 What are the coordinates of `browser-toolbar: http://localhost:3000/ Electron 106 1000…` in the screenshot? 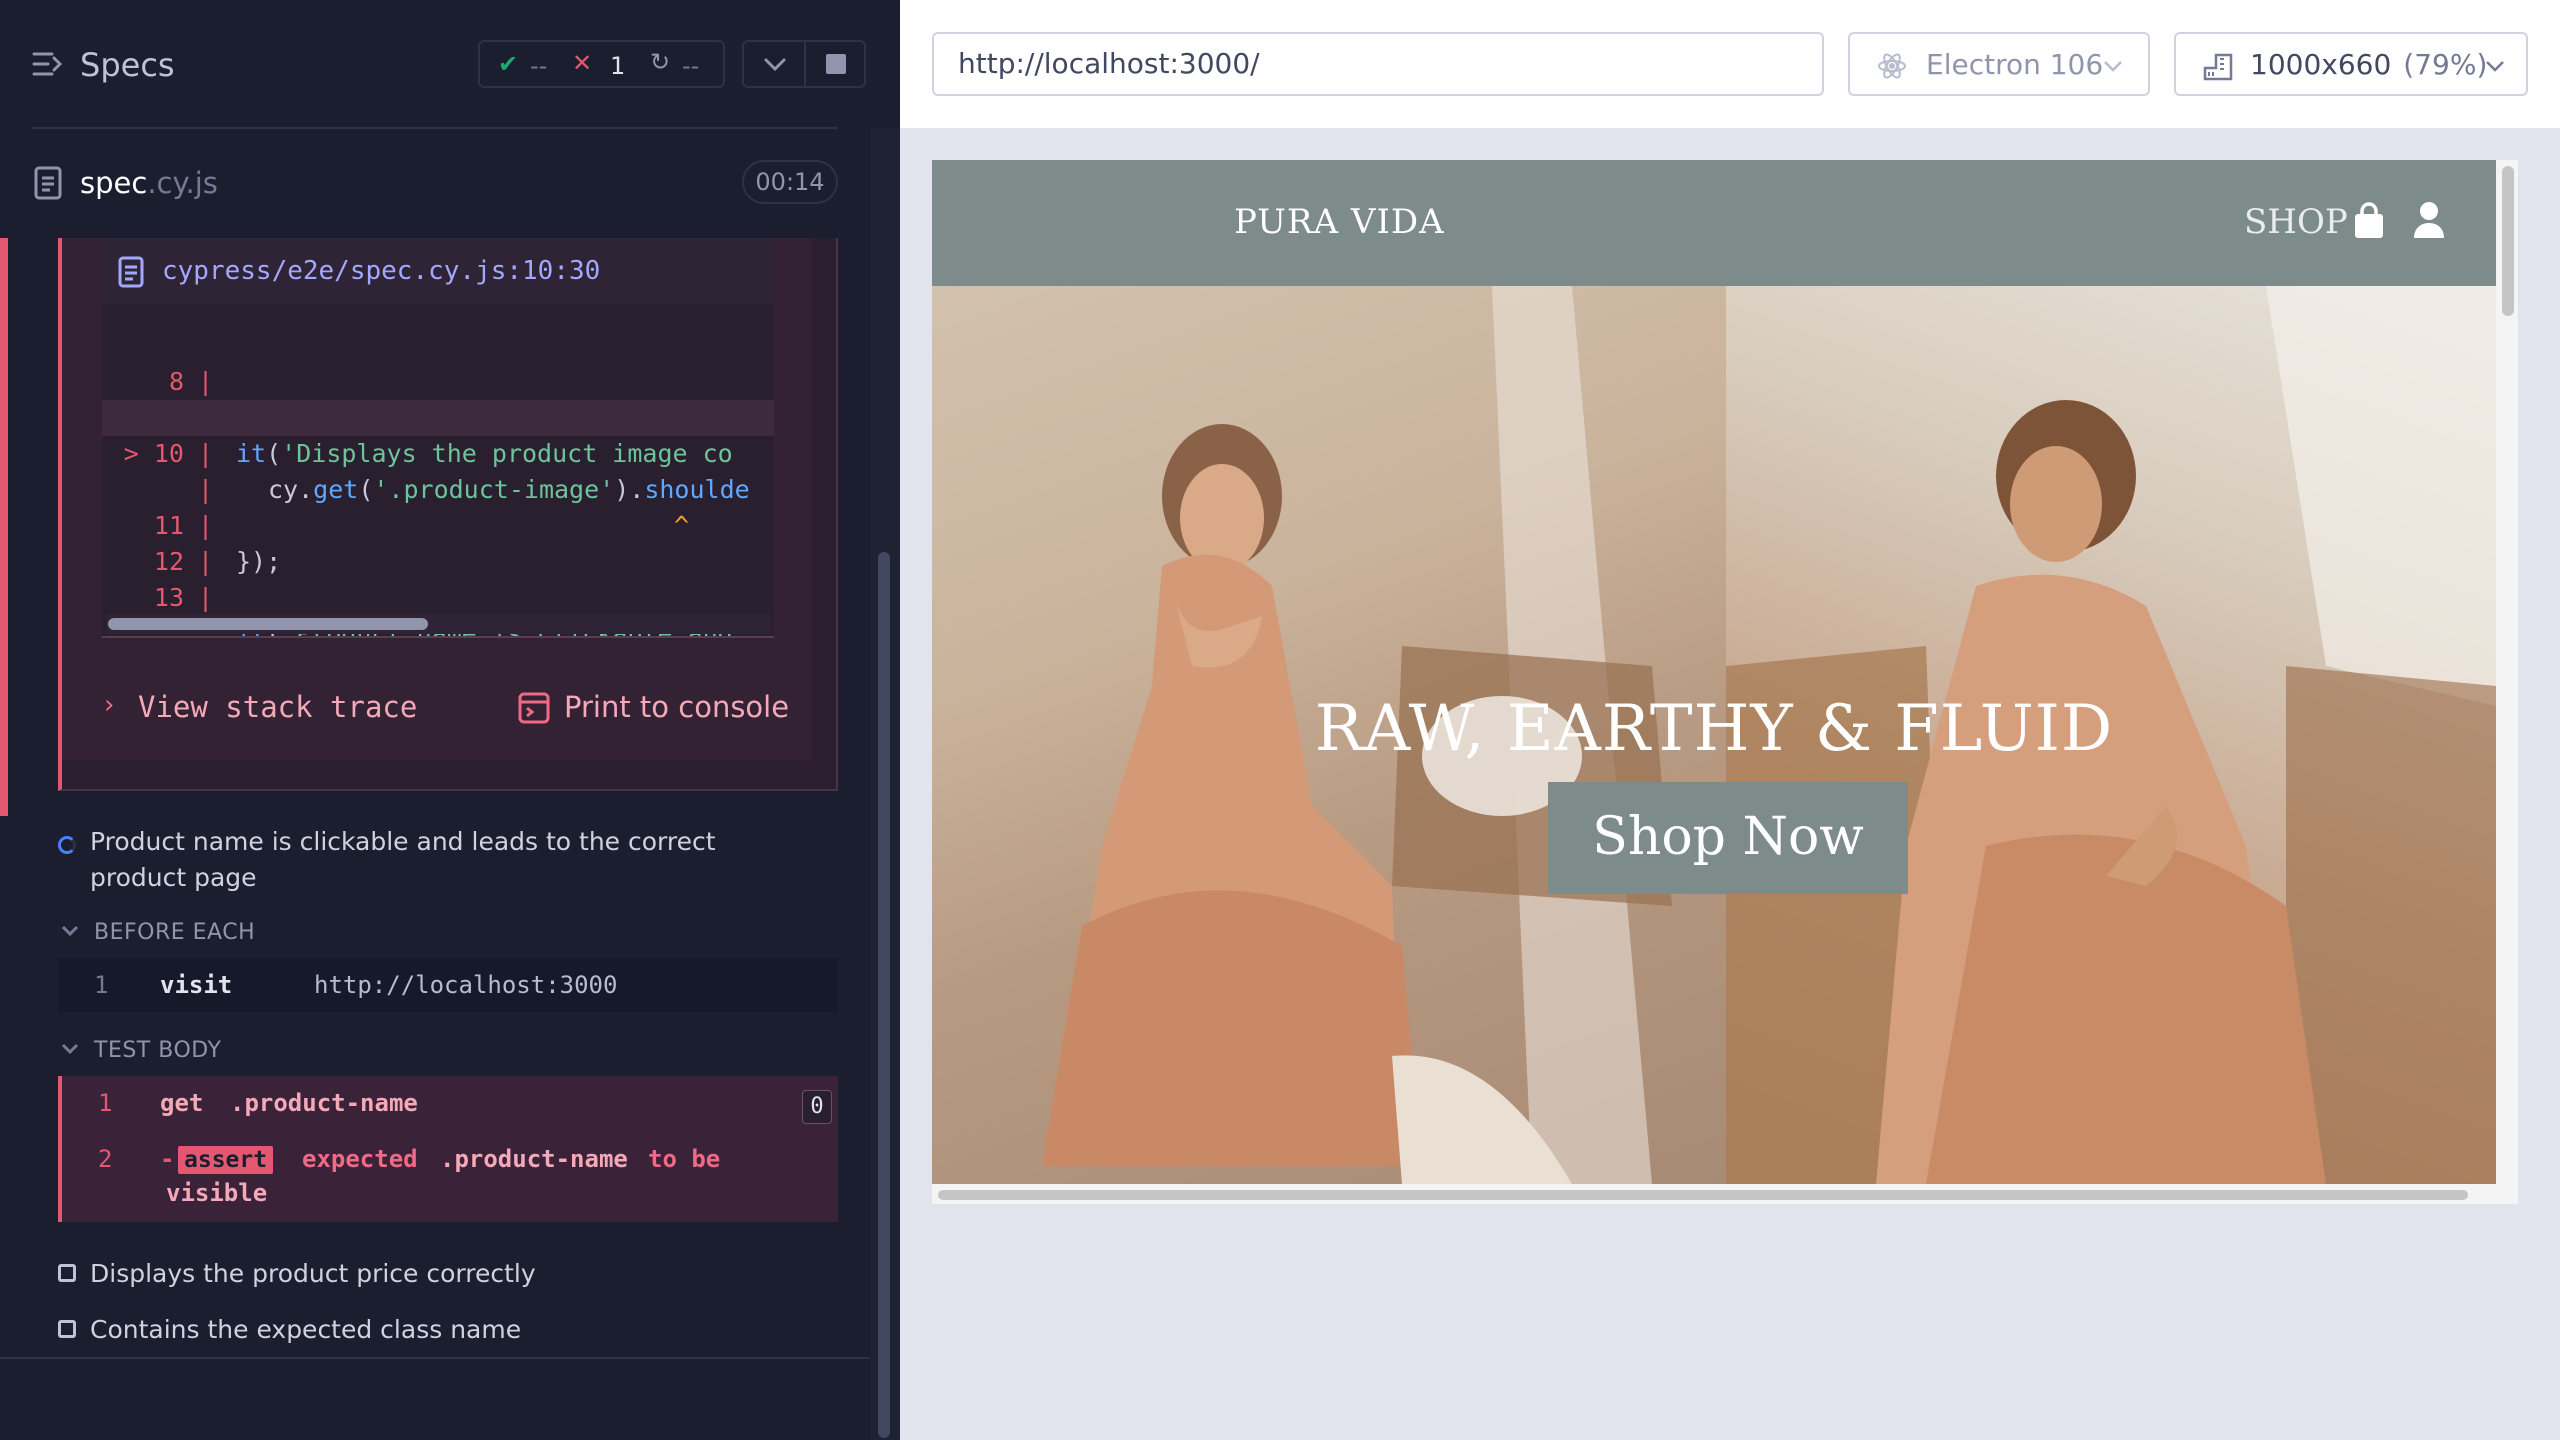 It's located at (1730, 64).